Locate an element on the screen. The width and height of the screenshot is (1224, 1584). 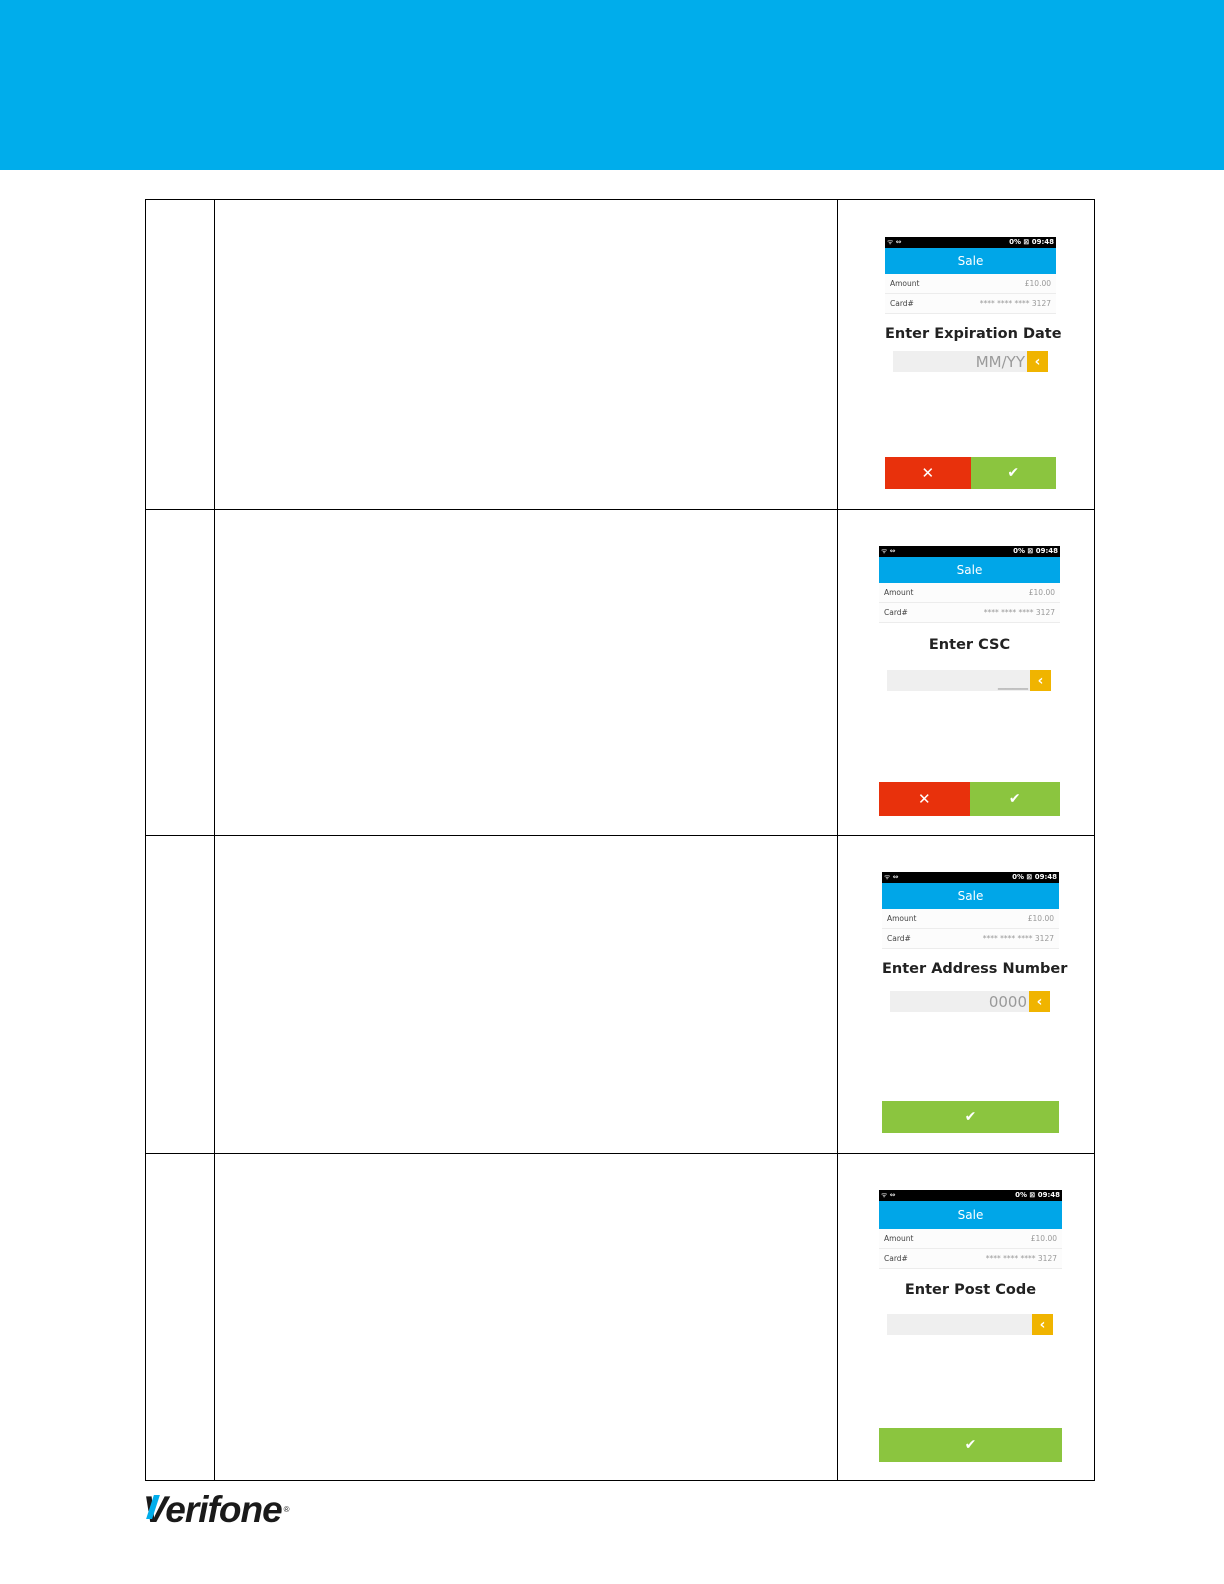
header-band is located at coordinates (612, 85).